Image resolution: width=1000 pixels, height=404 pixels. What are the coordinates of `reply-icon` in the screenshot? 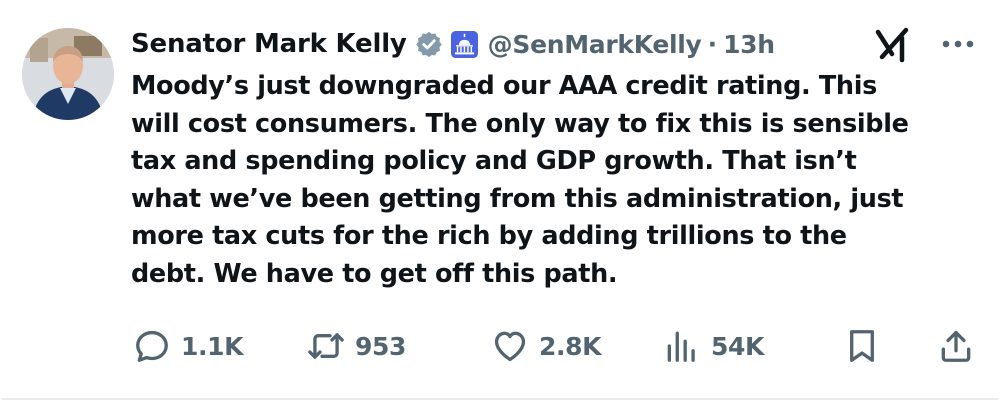 It's located at (152, 346).